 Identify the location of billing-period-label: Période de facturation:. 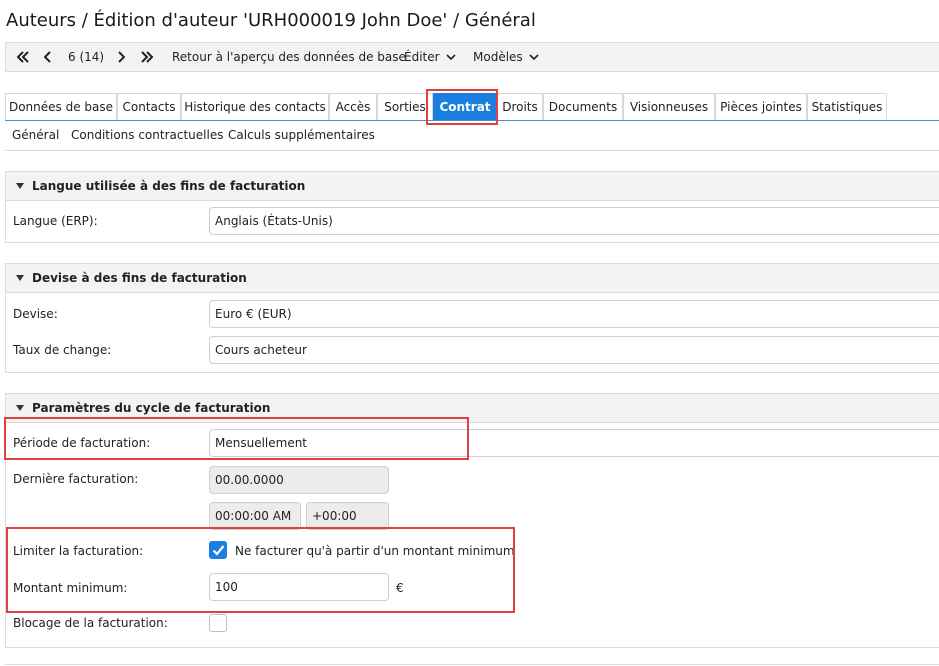
(82, 443).